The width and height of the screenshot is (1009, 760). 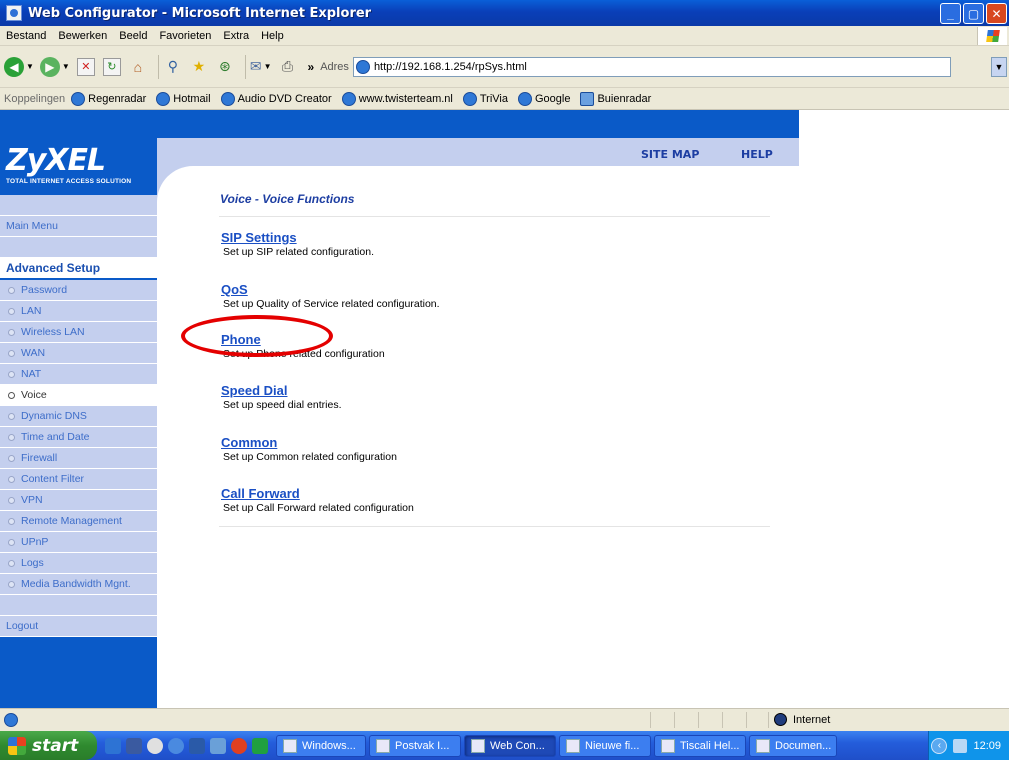 What do you see at coordinates (276, 98) in the screenshot?
I see `link-audio-dvd-creator: Audio DVD Creator` at bounding box center [276, 98].